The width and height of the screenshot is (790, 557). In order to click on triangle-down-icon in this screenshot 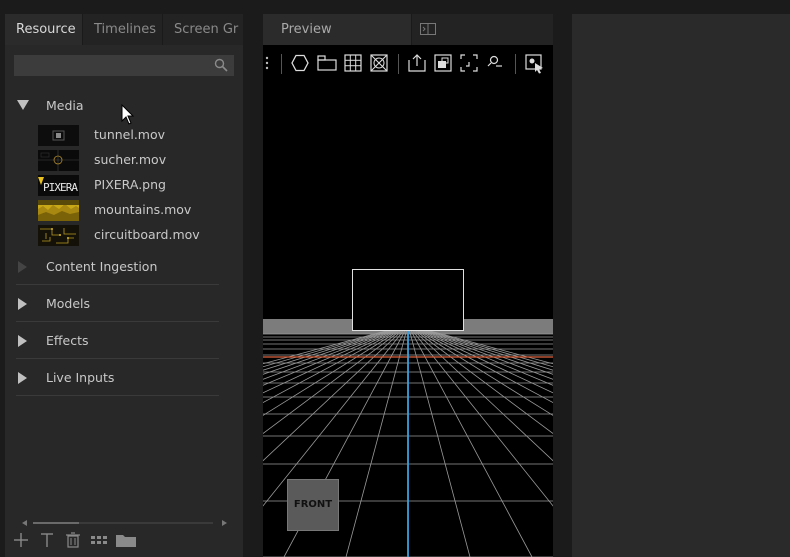, I will do `click(23, 105)`.